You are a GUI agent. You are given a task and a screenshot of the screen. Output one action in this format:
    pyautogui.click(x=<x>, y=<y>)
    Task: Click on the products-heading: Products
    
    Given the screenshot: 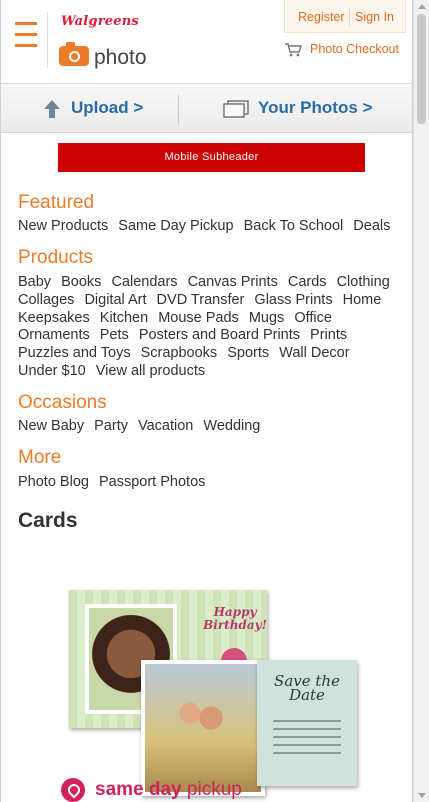 What is the action you would take?
    pyautogui.click(x=55, y=257)
    